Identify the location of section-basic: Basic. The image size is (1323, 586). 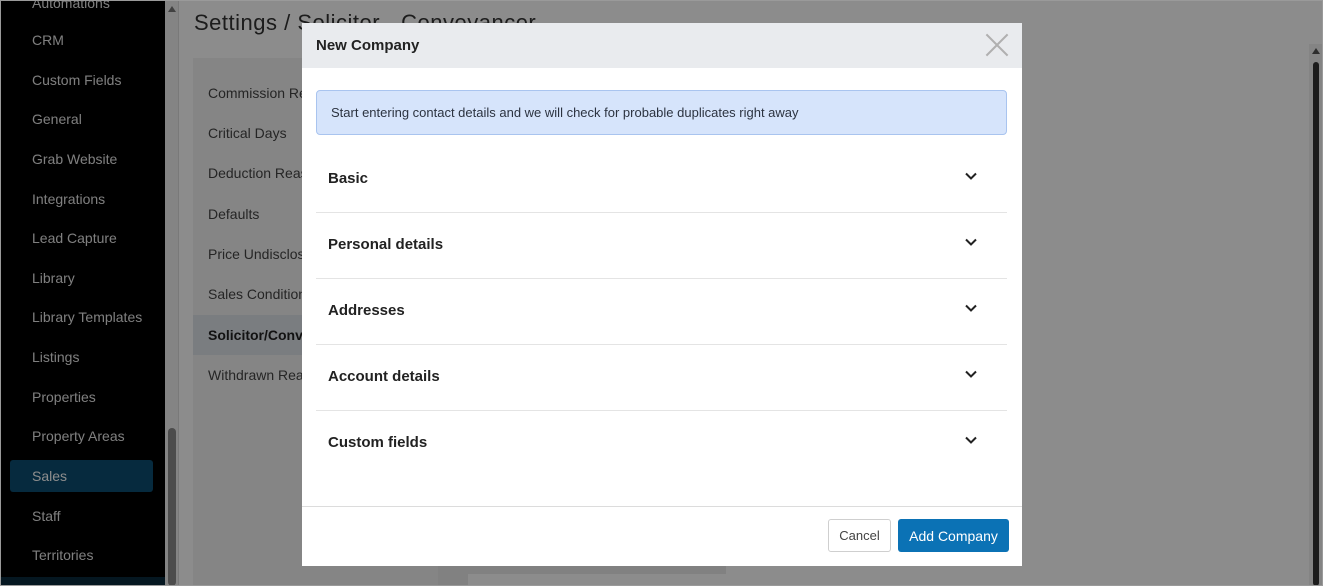
(661, 180).